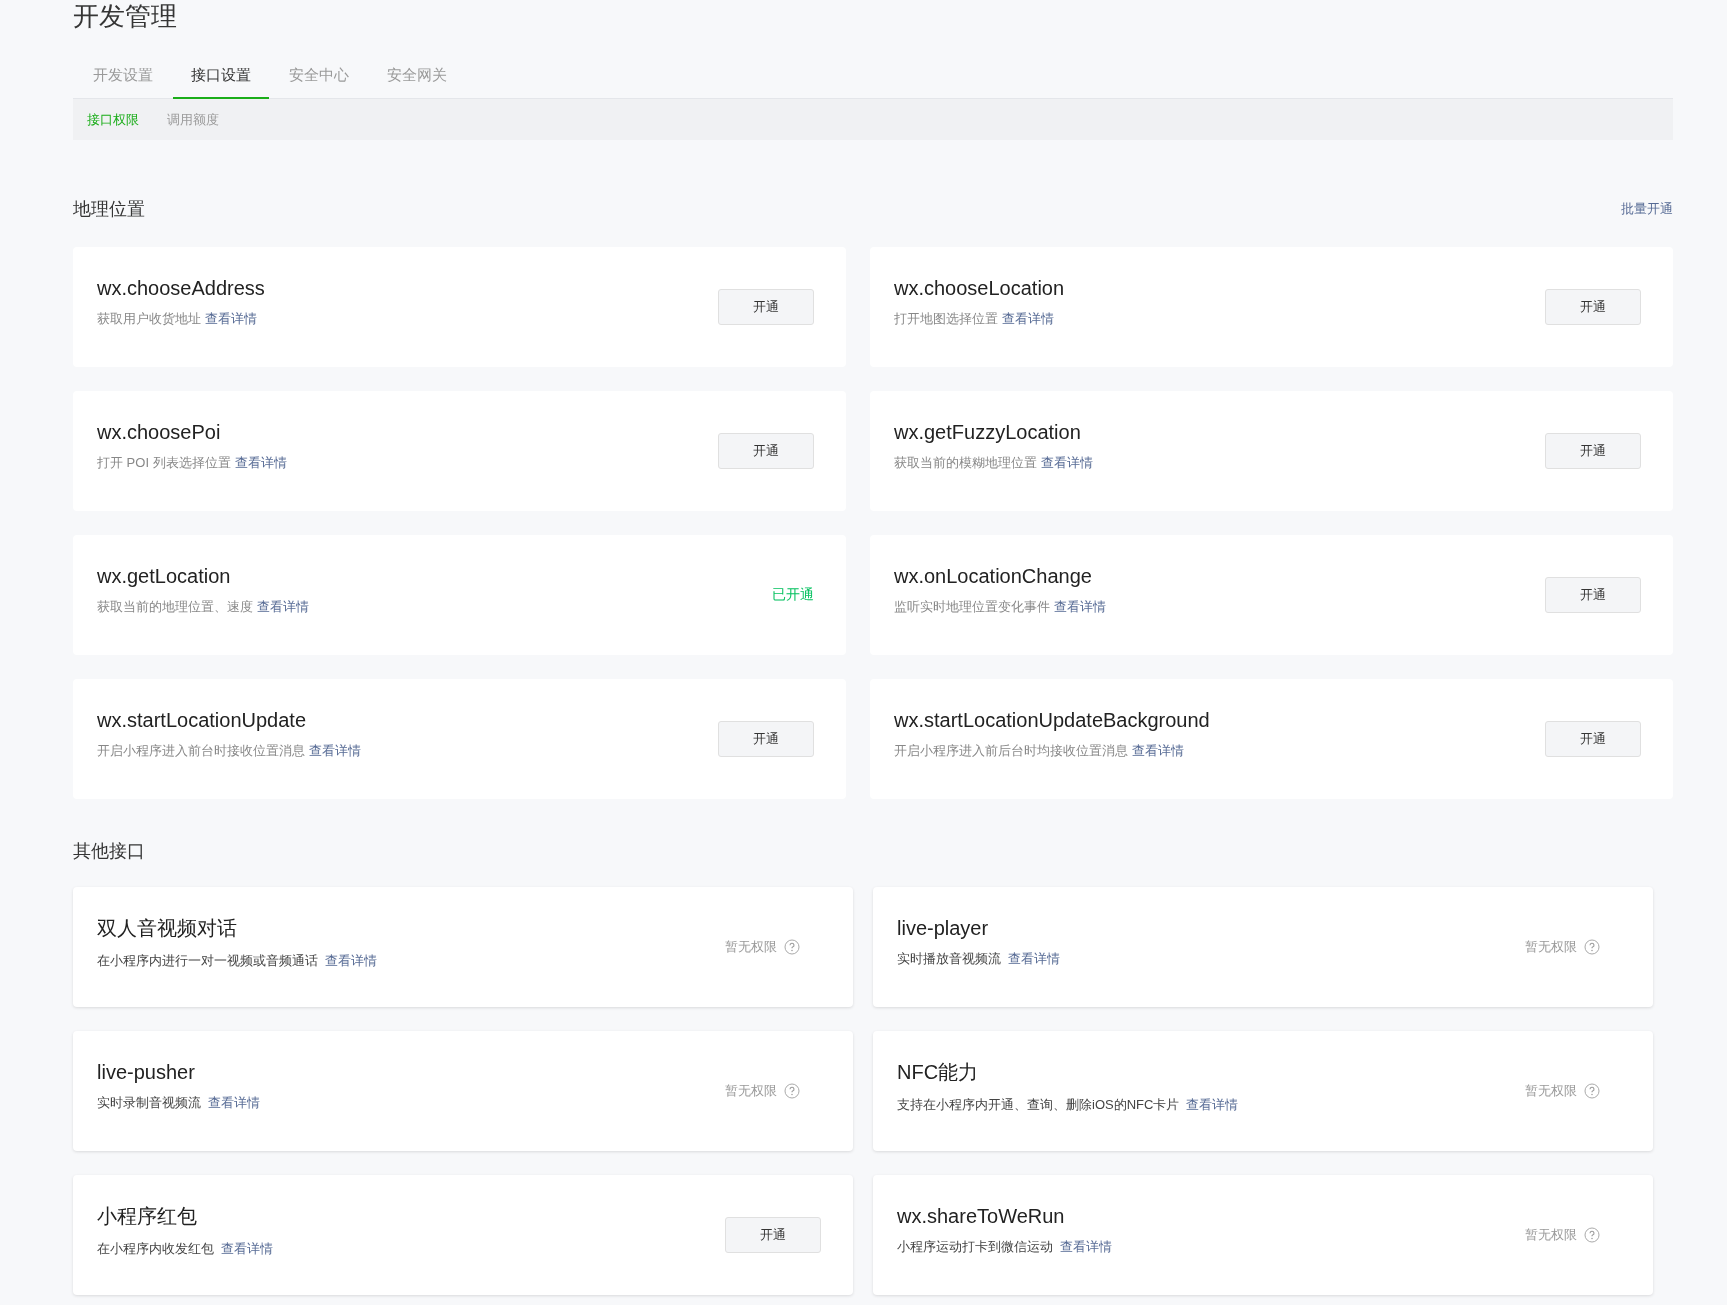 Image resolution: width=1727 pixels, height=1305 pixels. What do you see at coordinates (109, 851) in the screenshot?
I see `section-title: 其他接口` at bounding box center [109, 851].